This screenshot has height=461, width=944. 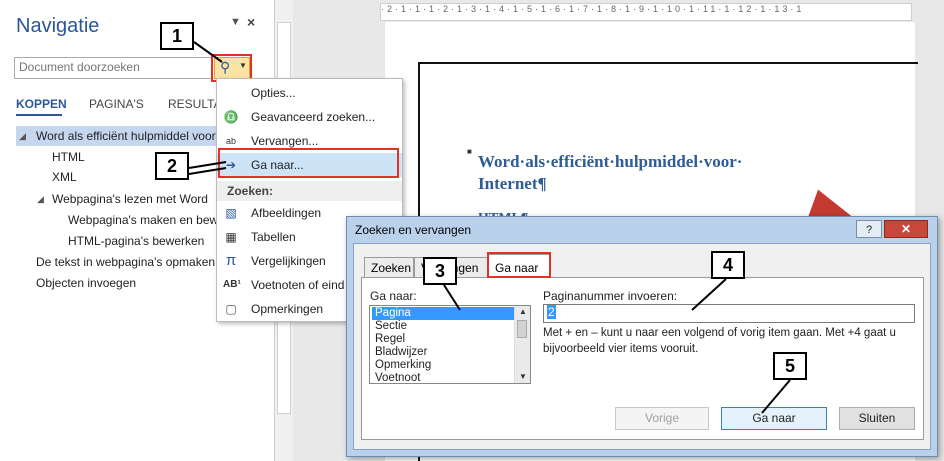 I want to click on callout-number-3: 3, so click(x=440, y=271).